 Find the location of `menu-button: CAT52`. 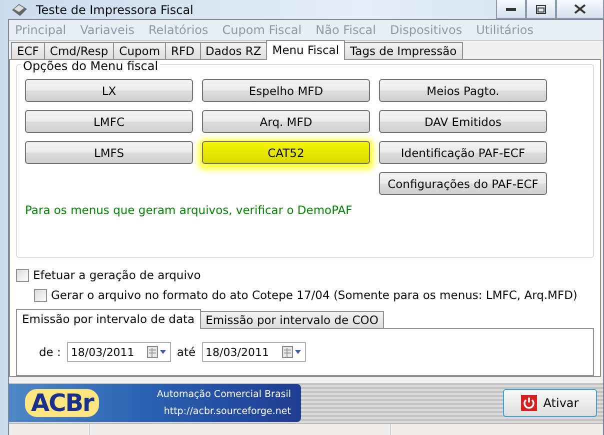

menu-button: CAT52 is located at coordinates (286, 152).